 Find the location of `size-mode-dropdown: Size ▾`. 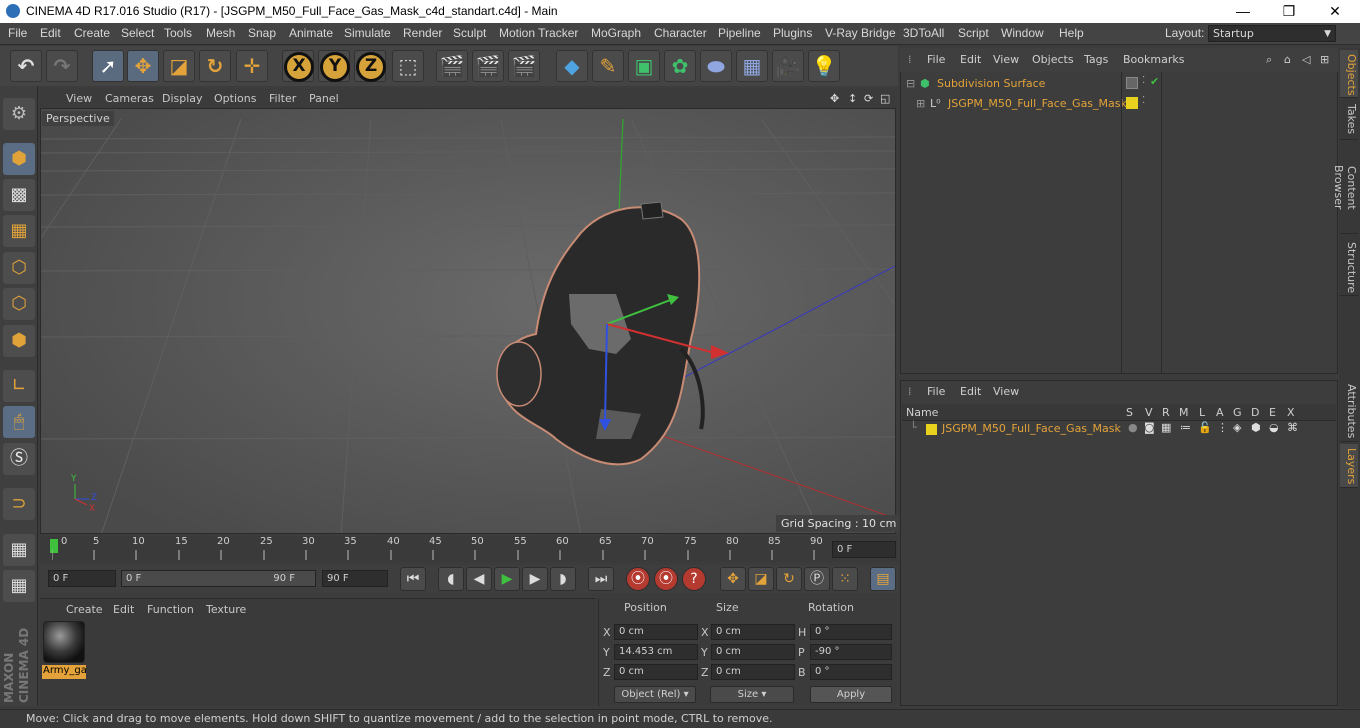

size-mode-dropdown: Size ▾ is located at coordinates (752, 694).